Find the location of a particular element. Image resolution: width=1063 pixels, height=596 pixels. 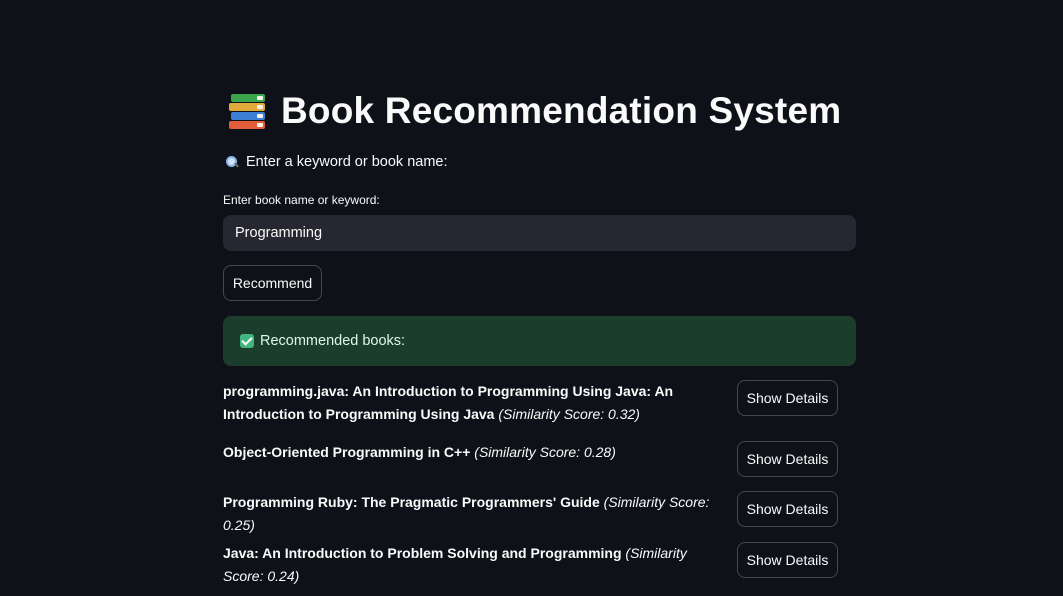

search-prompt: Enter a keyword or book name: is located at coordinates (336, 162).